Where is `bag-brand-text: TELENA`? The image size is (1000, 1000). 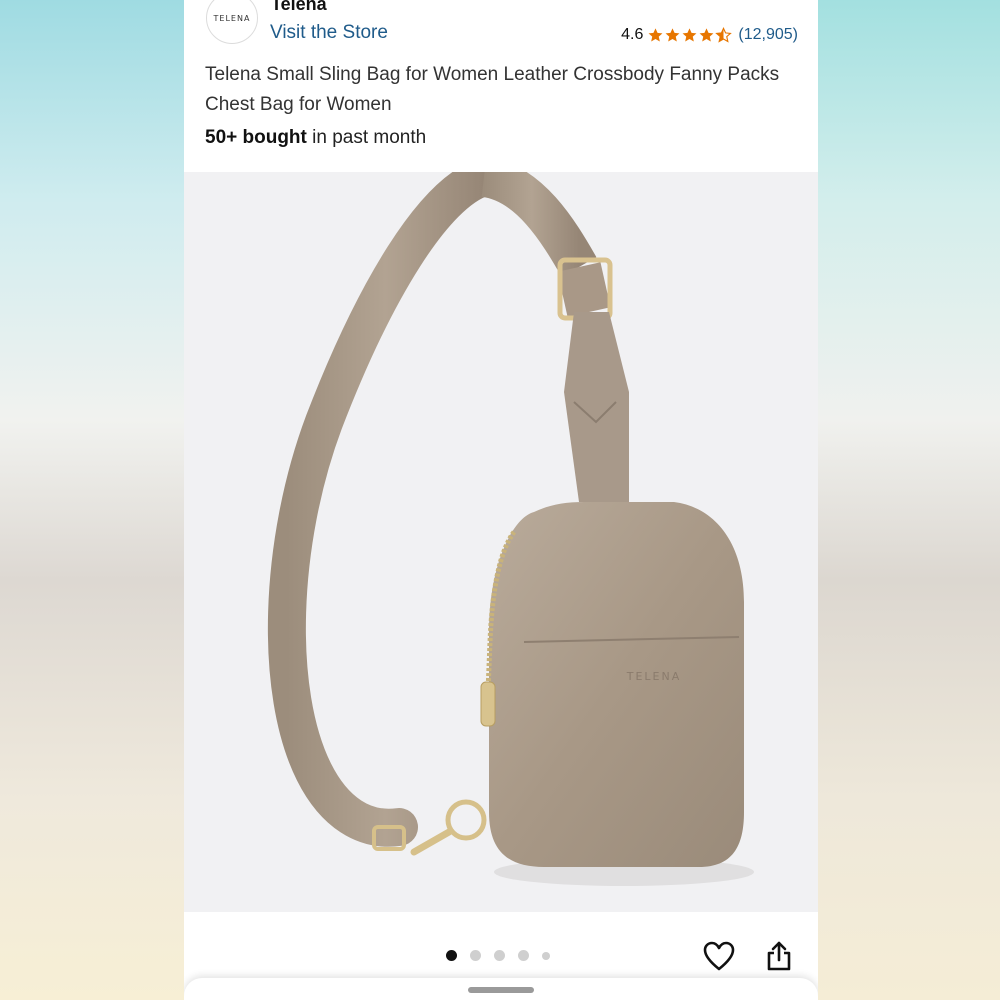 bag-brand-text: TELENA is located at coordinates (654, 676).